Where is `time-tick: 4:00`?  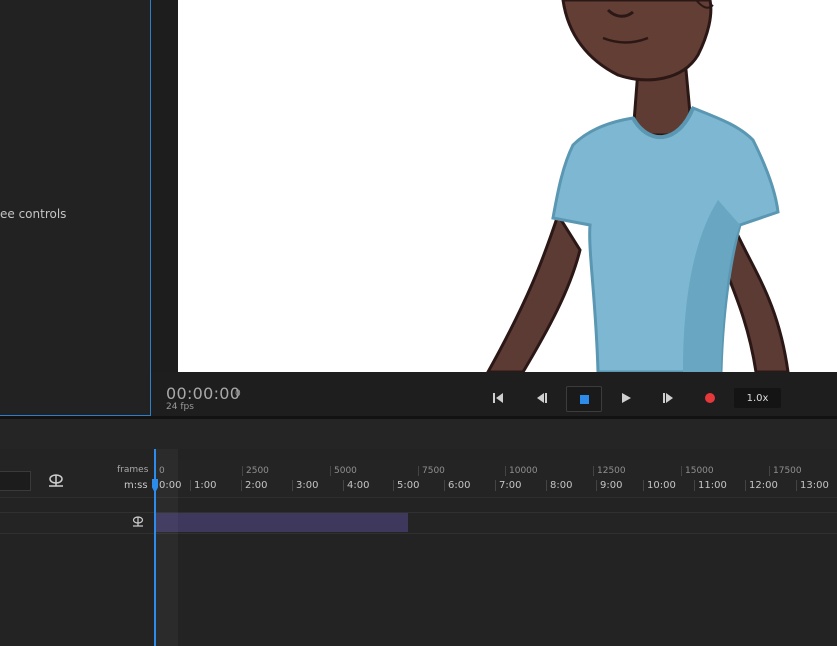 time-tick: 4:00 is located at coordinates (356, 485).